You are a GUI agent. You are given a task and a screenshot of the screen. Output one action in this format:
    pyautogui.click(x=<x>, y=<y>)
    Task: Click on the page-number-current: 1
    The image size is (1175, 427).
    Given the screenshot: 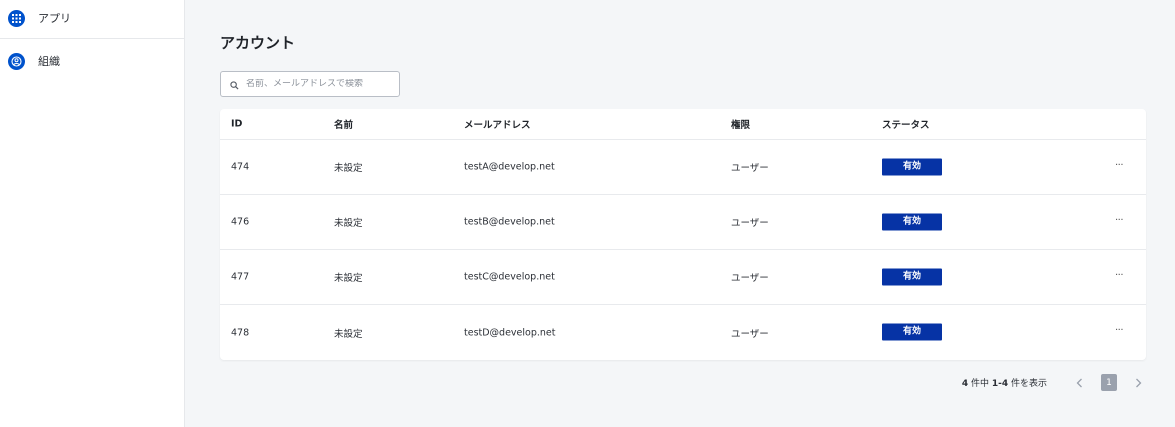 What is the action you would take?
    pyautogui.click(x=1109, y=382)
    